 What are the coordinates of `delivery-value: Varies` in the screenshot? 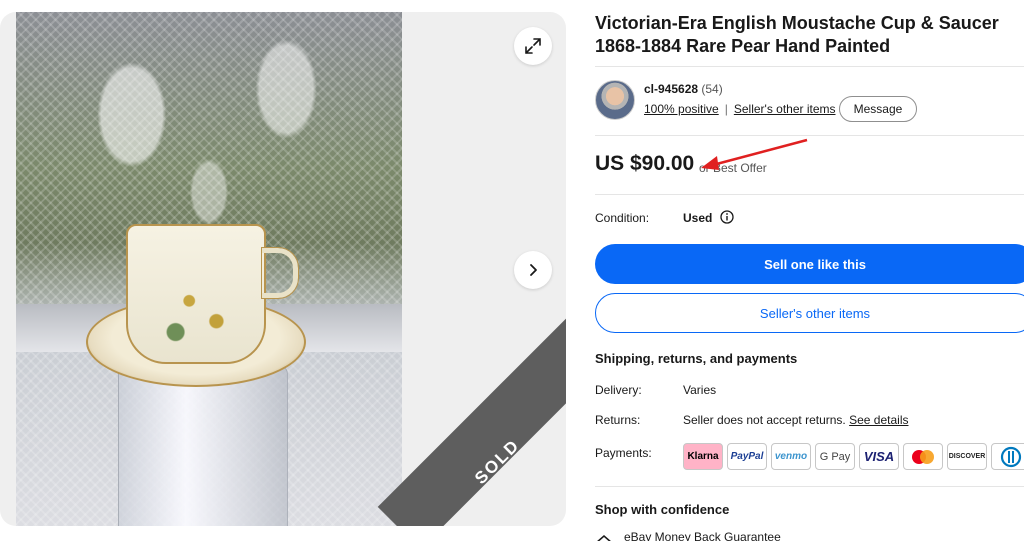 It's located at (700, 390).